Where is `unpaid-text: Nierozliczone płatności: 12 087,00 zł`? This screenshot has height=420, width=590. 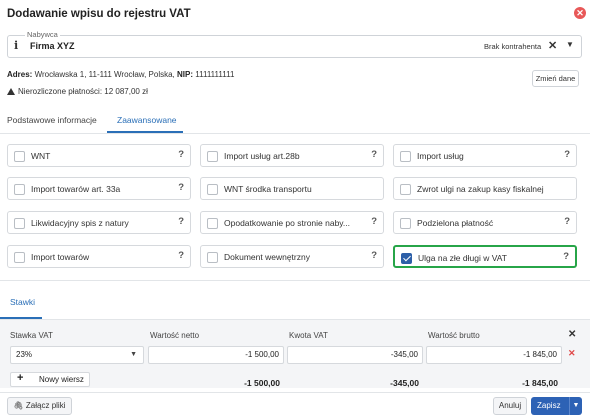
unpaid-text: Nierozliczone płatności: 12 087,00 zł is located at coordinates (83, 91).